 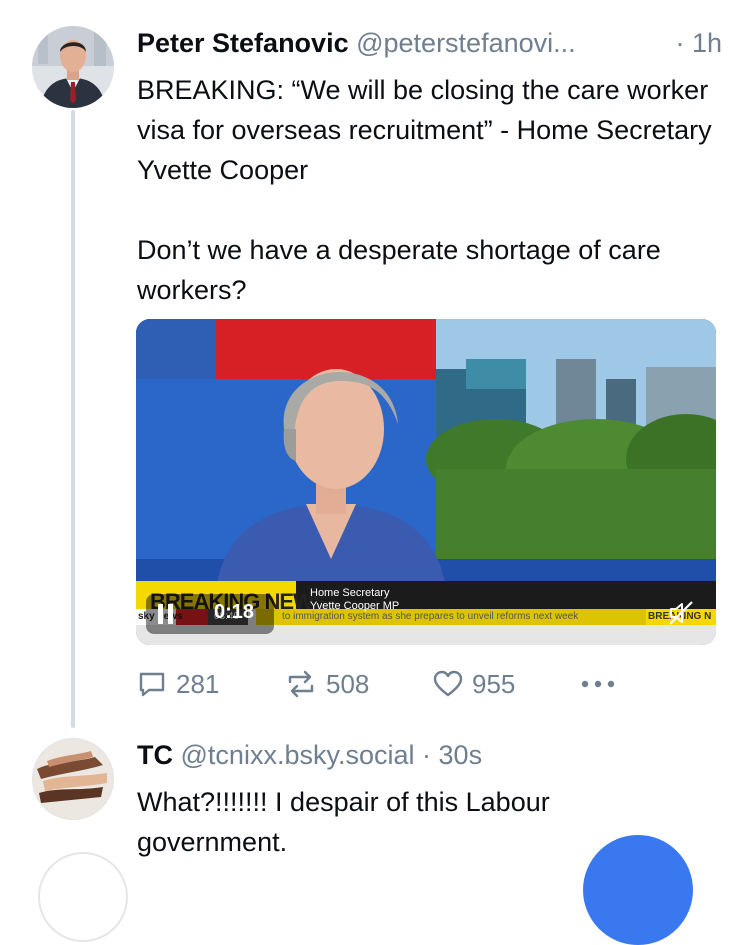 I want to click on author-name: Peter Stefanovic, so click(x=243, y=43).